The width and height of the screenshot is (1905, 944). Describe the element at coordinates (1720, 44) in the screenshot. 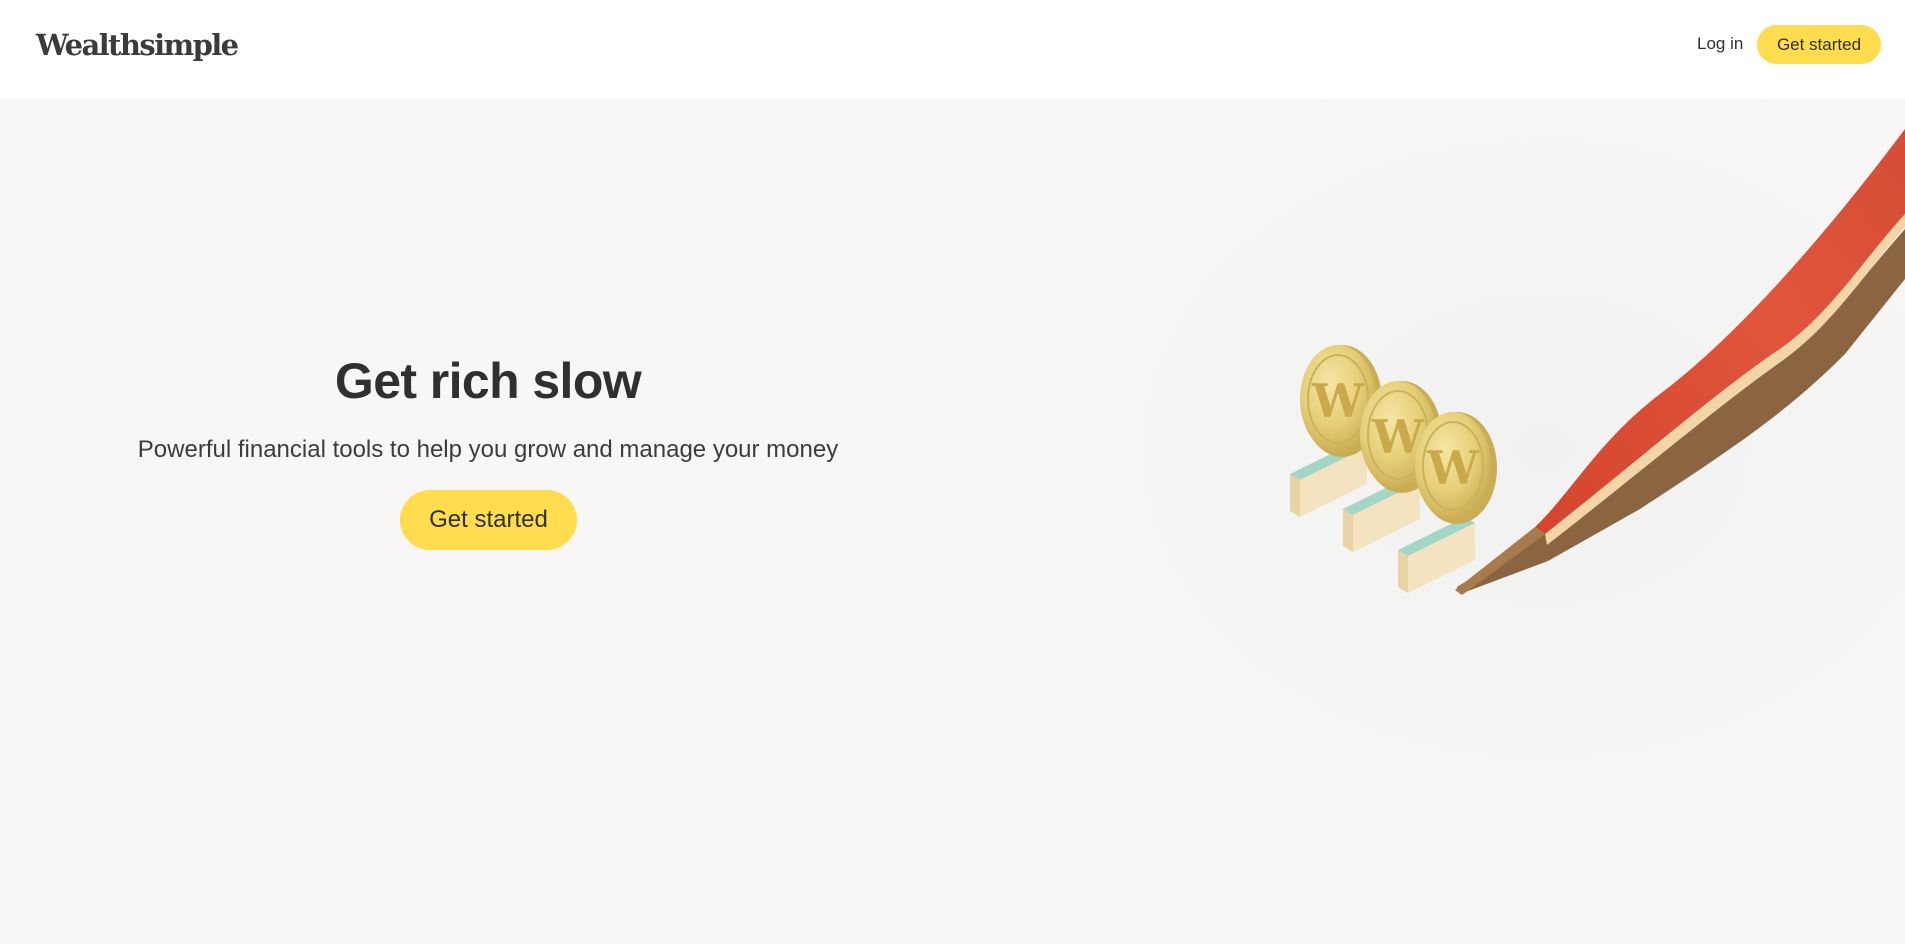

I see `login-link: Log in` at that location.